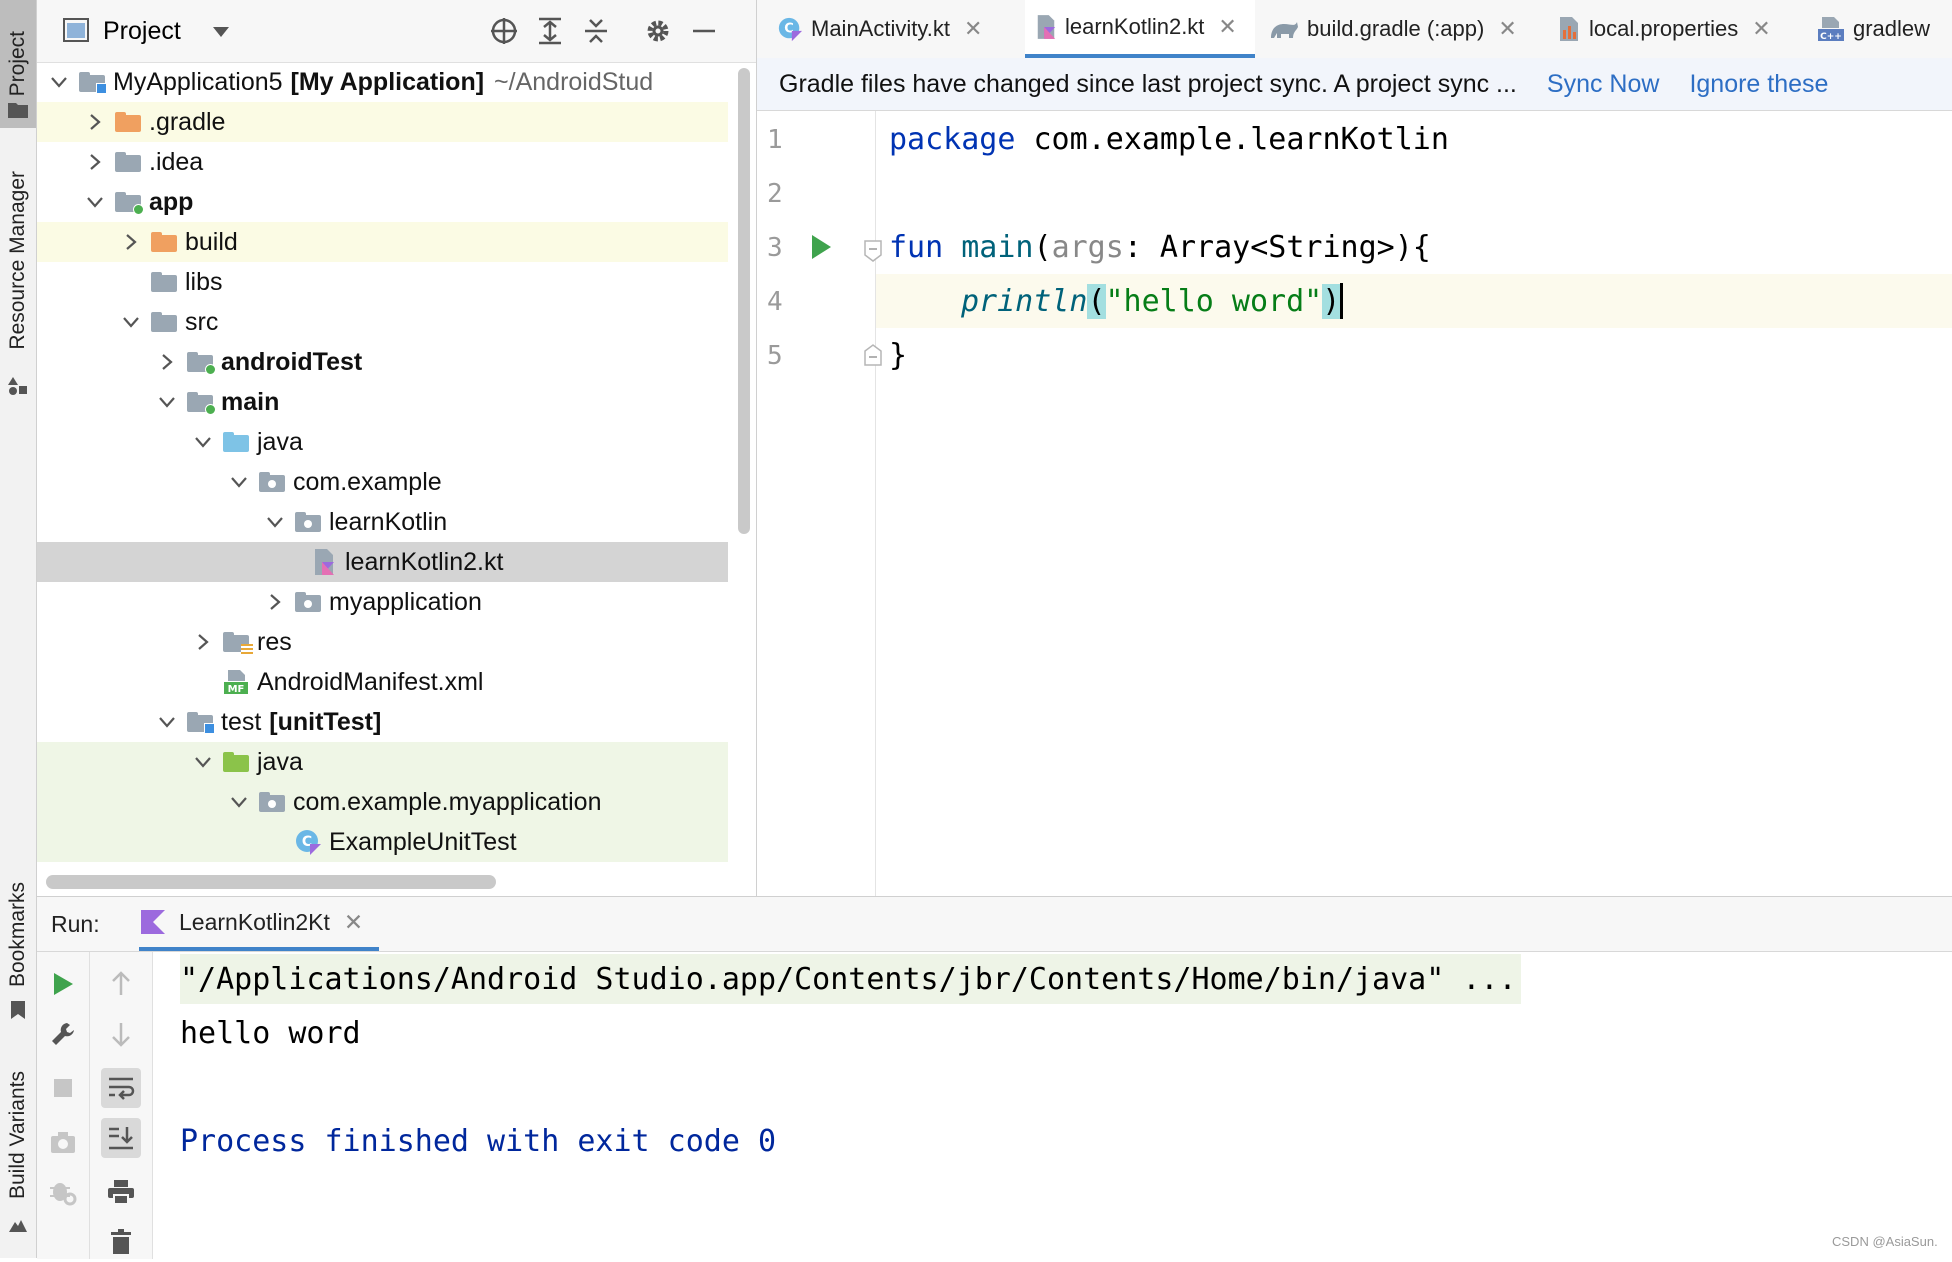  What do you see at coordinates (879, 29) in the screenshot?
I see `tab-mainactivity-kt: C MainActivity.kt ✕` at bounding box center [879, 29].